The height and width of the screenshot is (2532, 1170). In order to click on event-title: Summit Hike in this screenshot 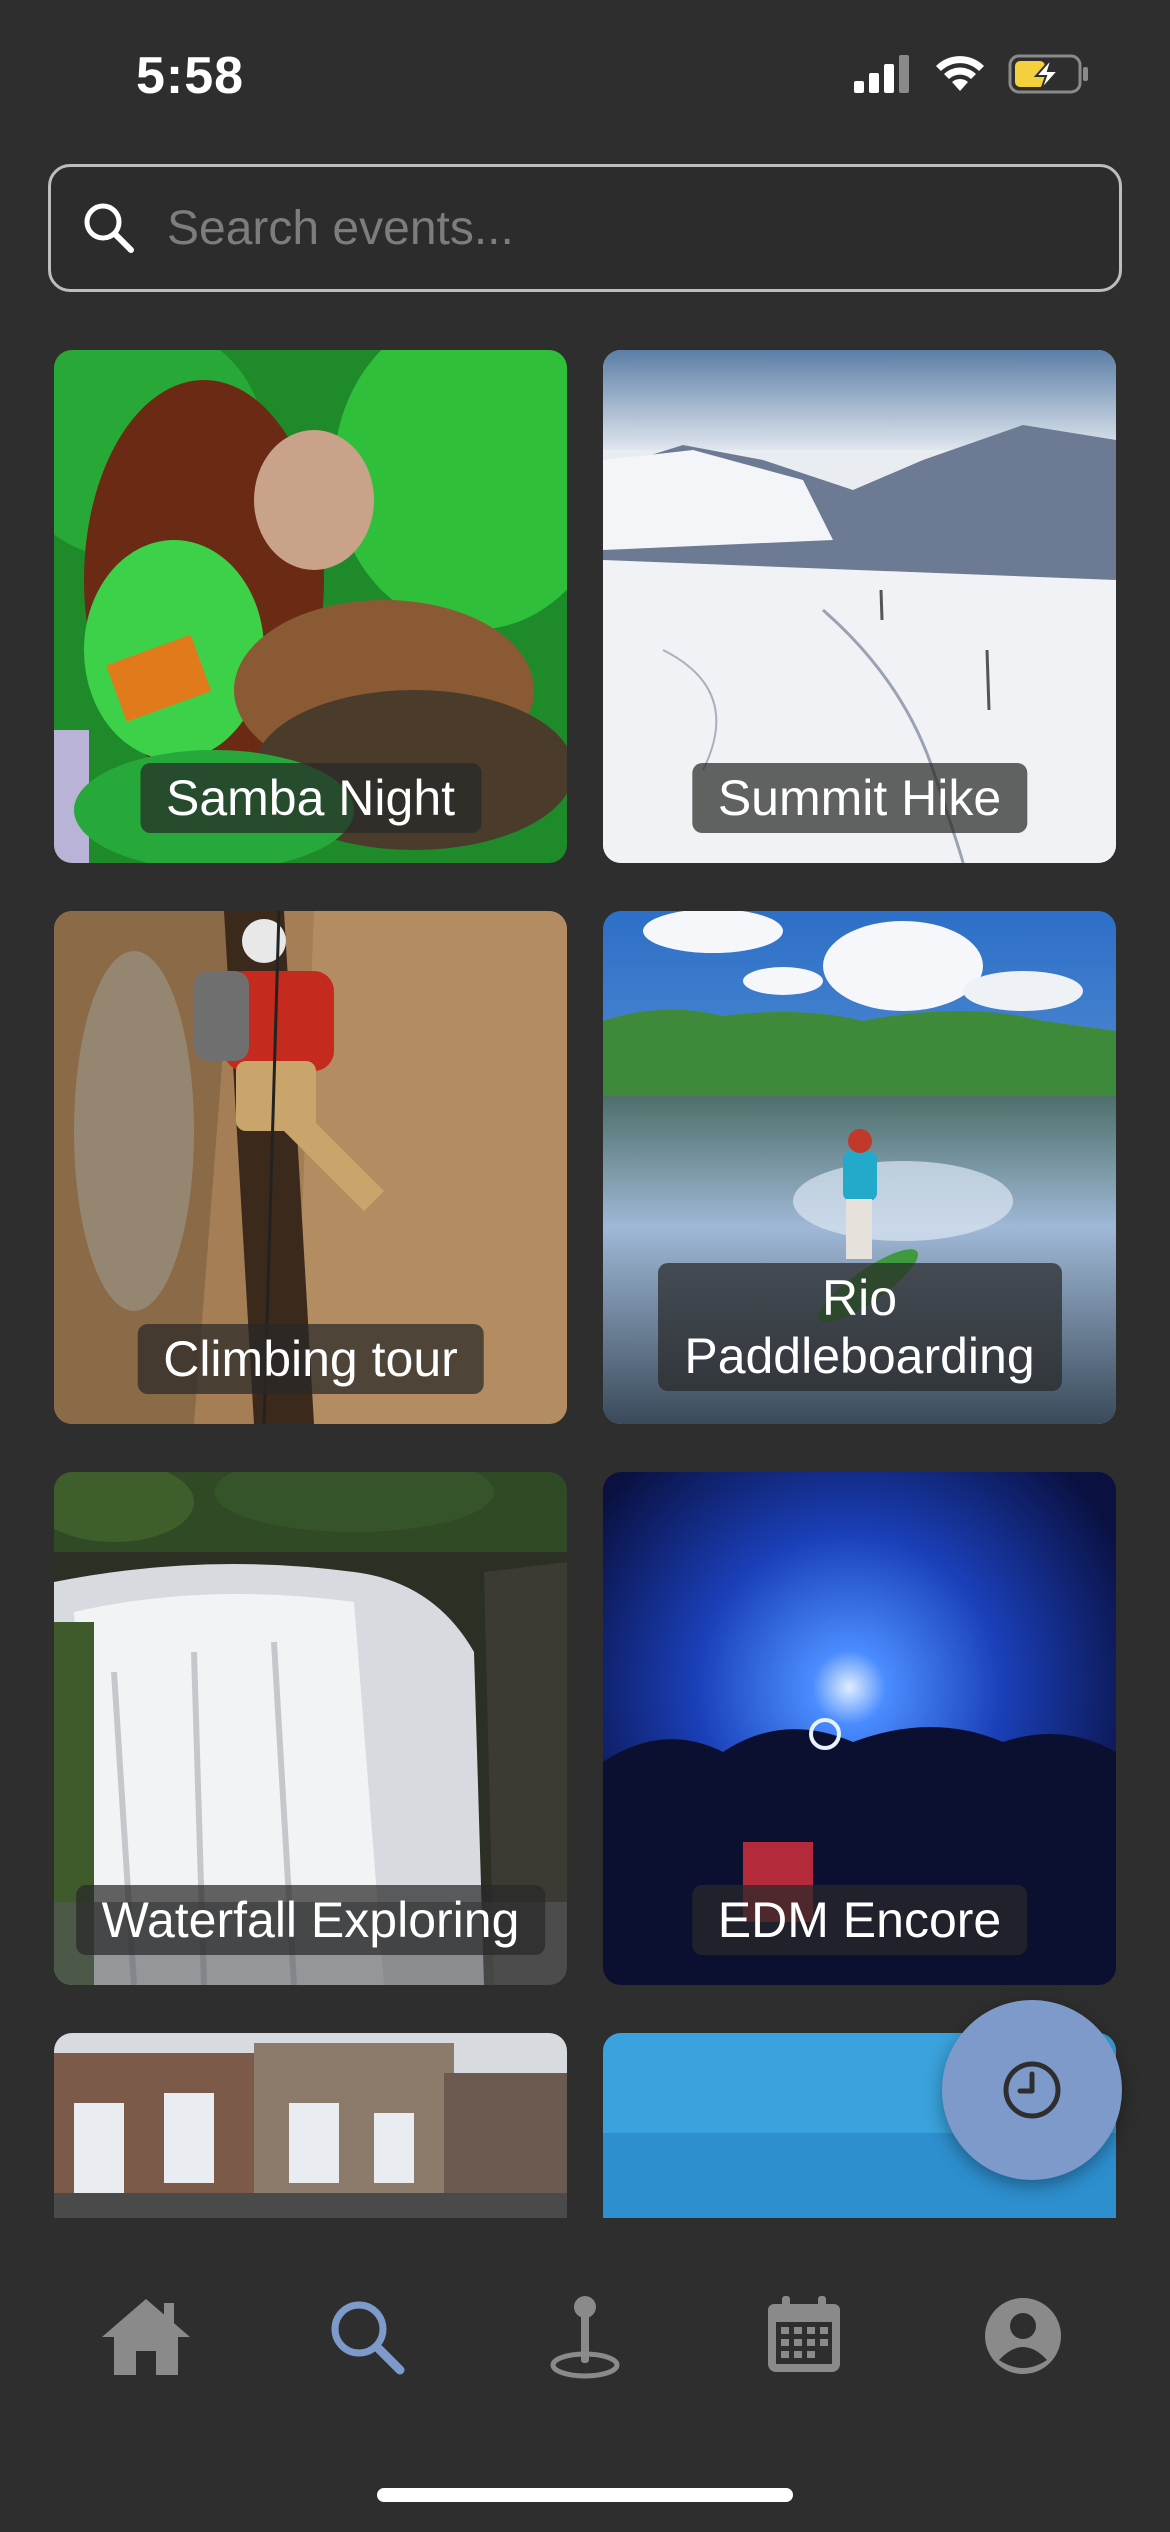, I will do `click(859, 798)`.